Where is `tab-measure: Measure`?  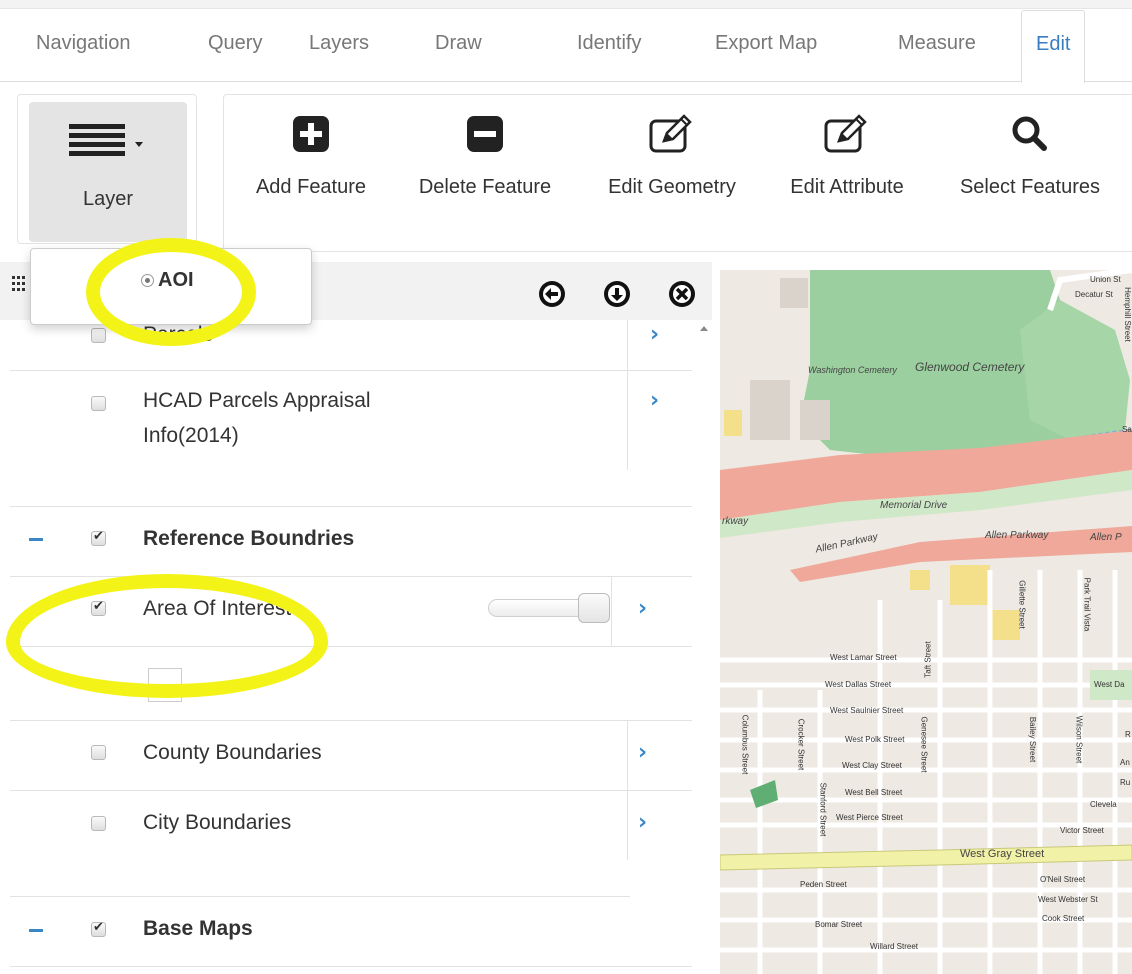
tab-measure: Measure is located at coordinates (937, 43).